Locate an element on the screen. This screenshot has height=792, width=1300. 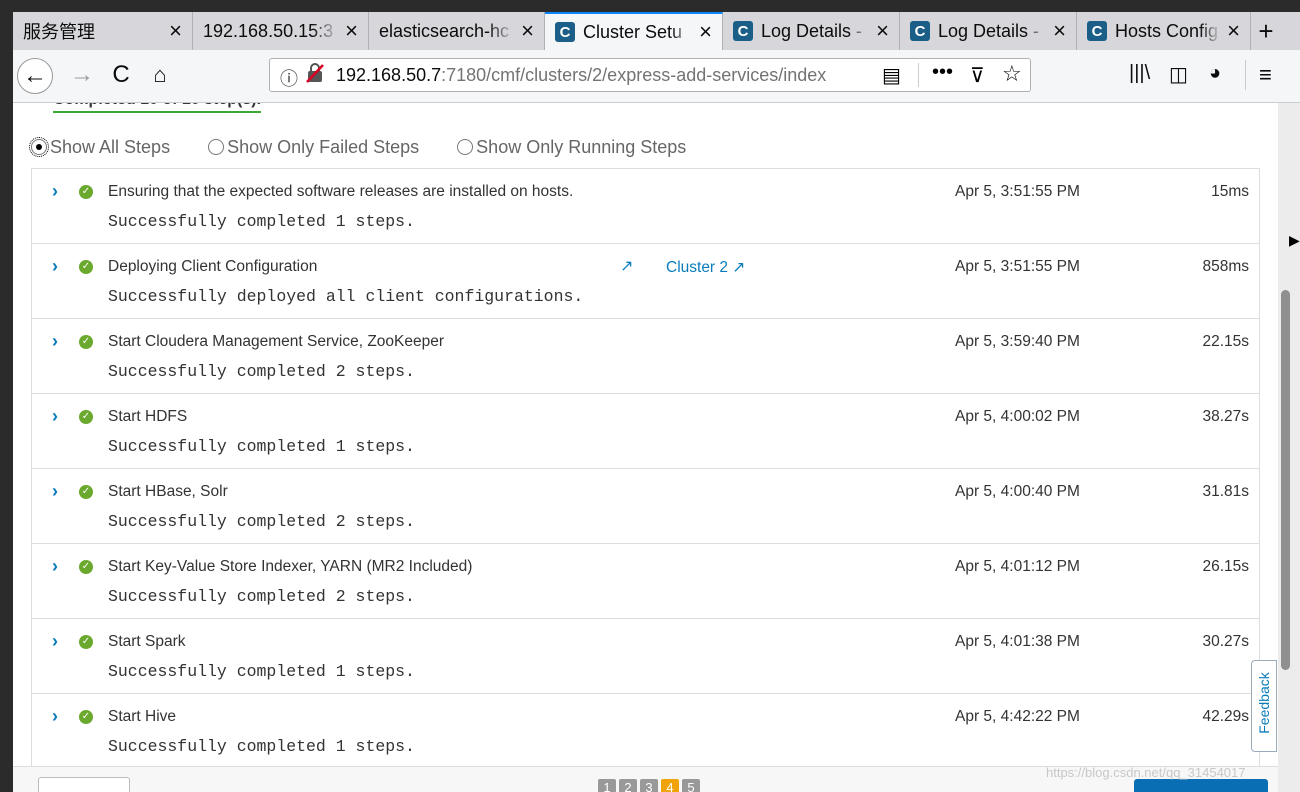
url-separator is located at coordinates (918, 75).